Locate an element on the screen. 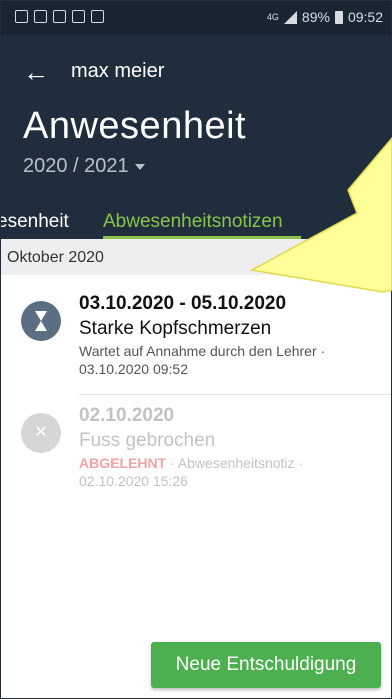 The height and width of the screenshot is (699, 392). month-label: Oktober 2020 is located at coordinates (55, 257).